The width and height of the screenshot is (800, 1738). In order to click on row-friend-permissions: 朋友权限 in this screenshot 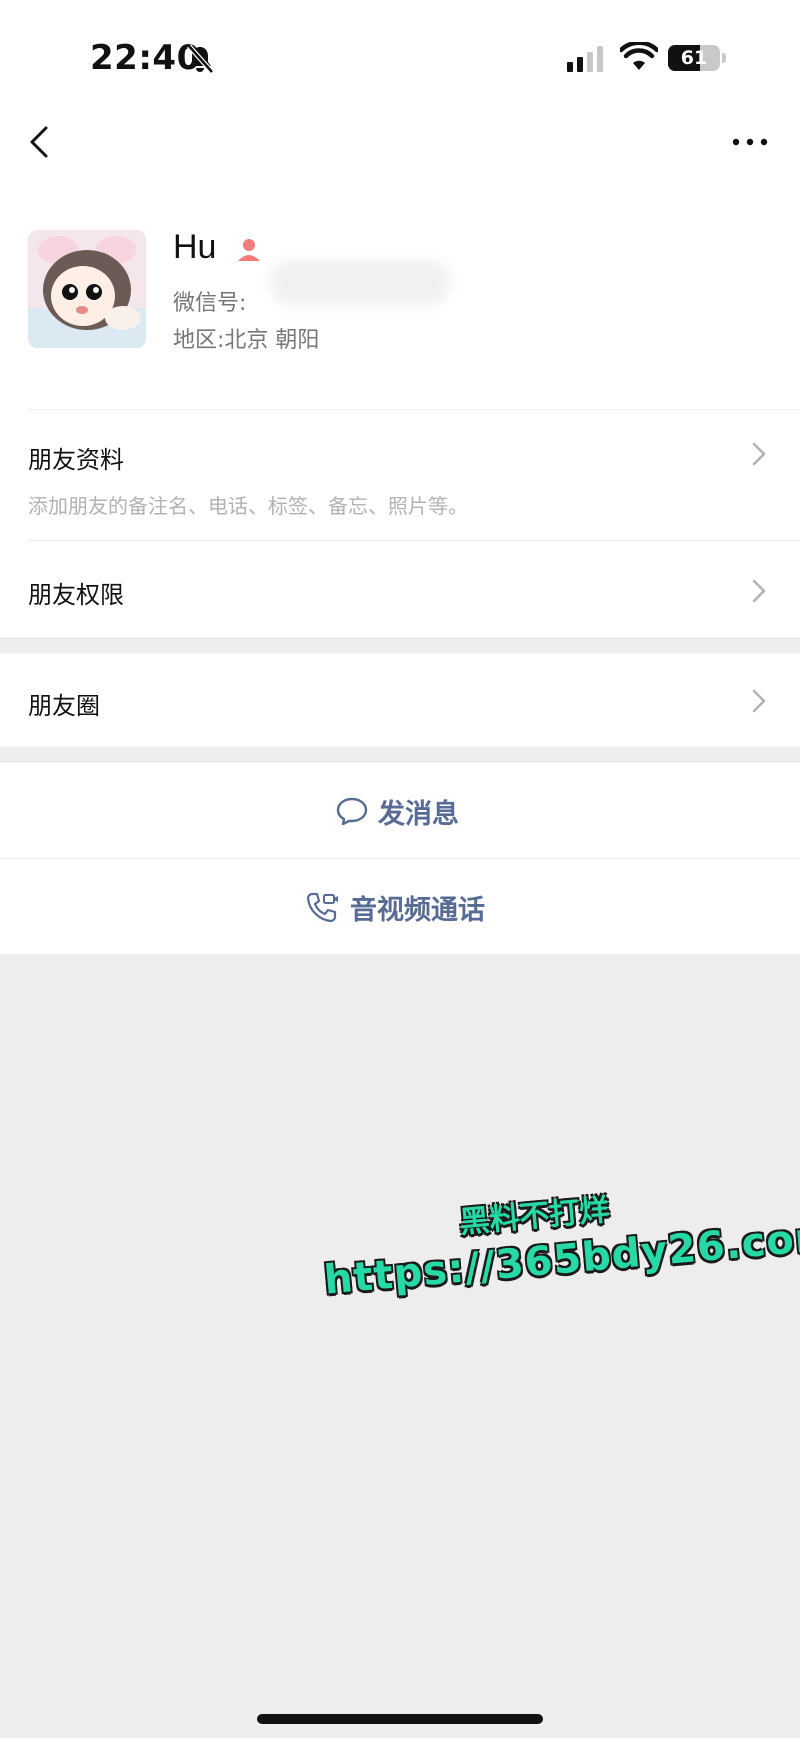, I will do `click(400, 589)`.